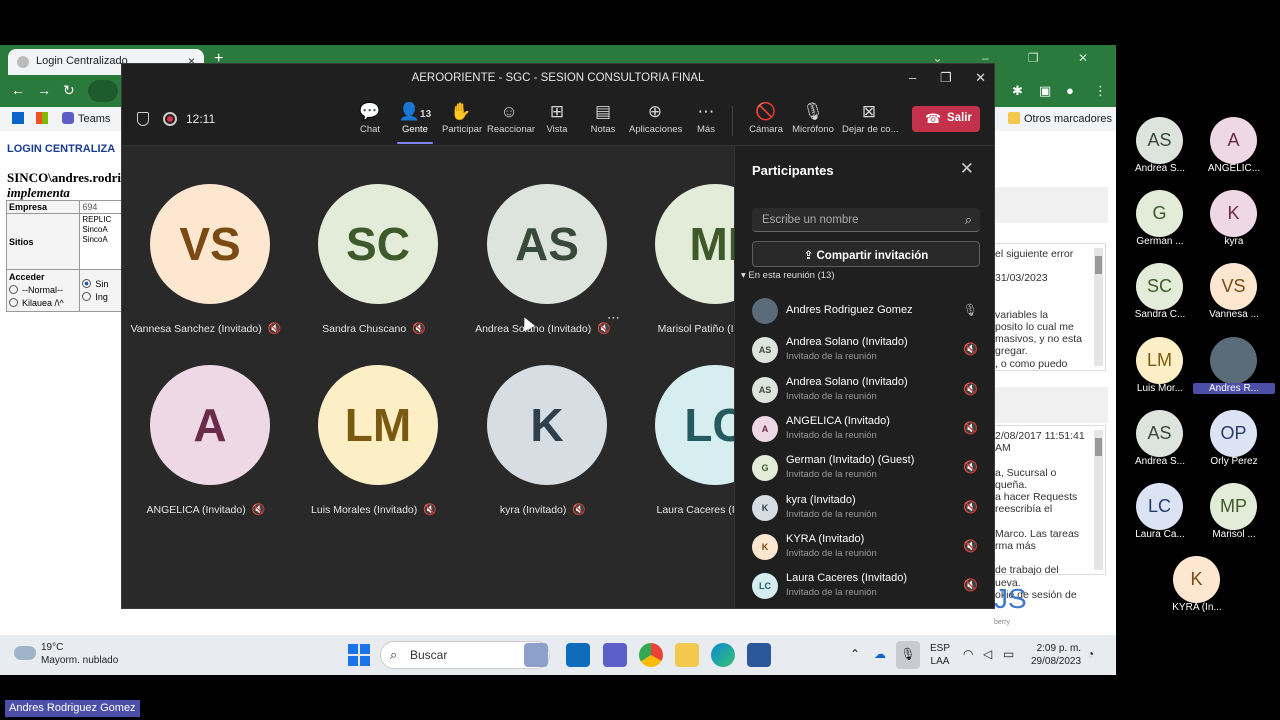  I want to click on extensions-icon: ✱, so click(1017, 91).